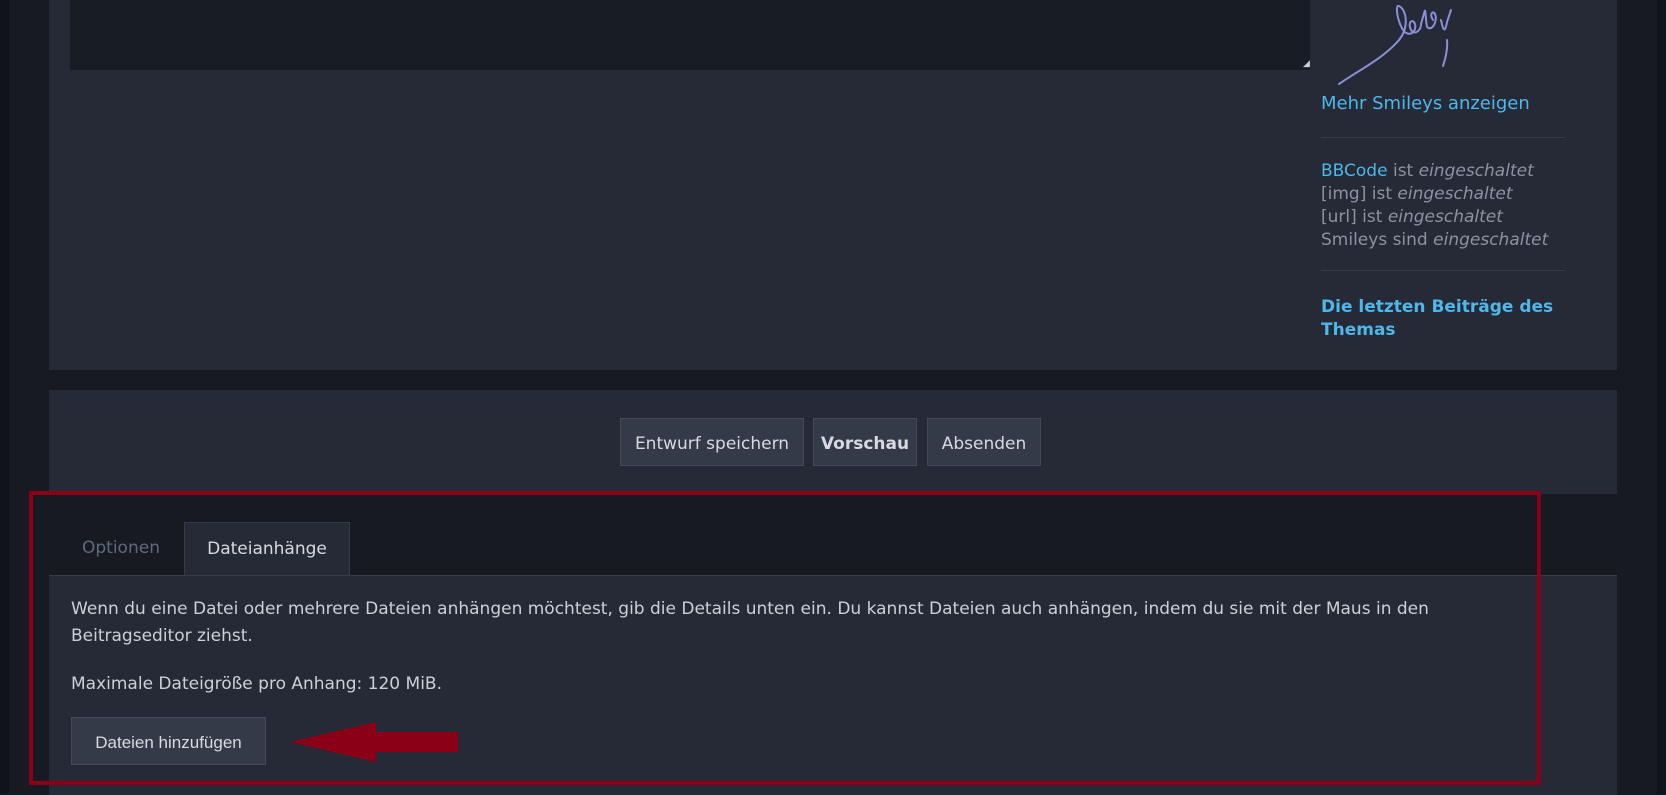  What do you see at coordinates (1425, 103) in the screenshot?
I see `more-smileys-link: Mehr Smileys anzeigen` at bounding box center [1425, 103].